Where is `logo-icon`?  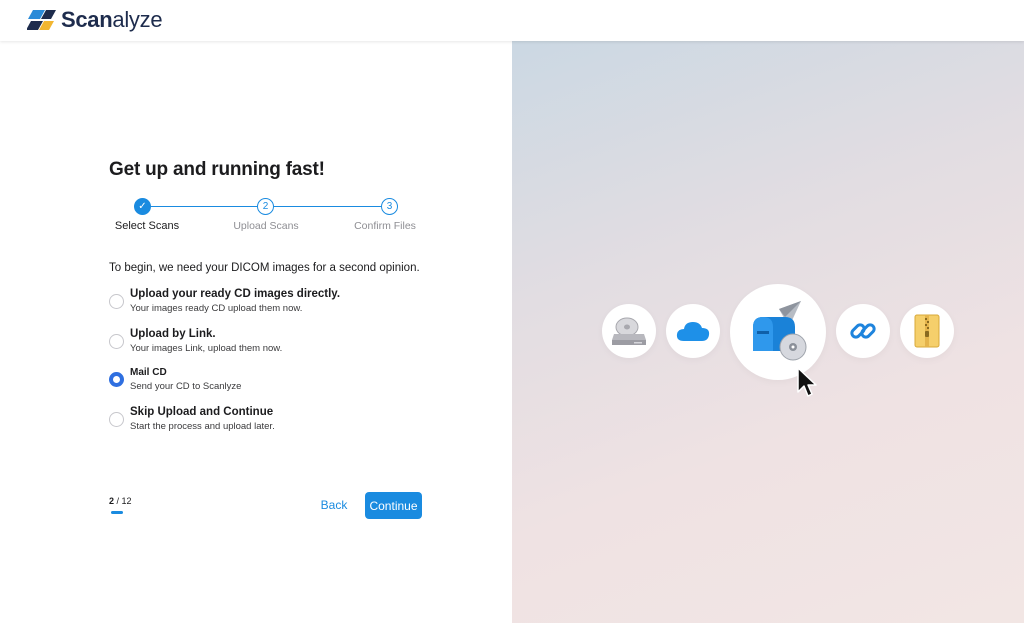 logo-icon is located at coordinates (41, 20).